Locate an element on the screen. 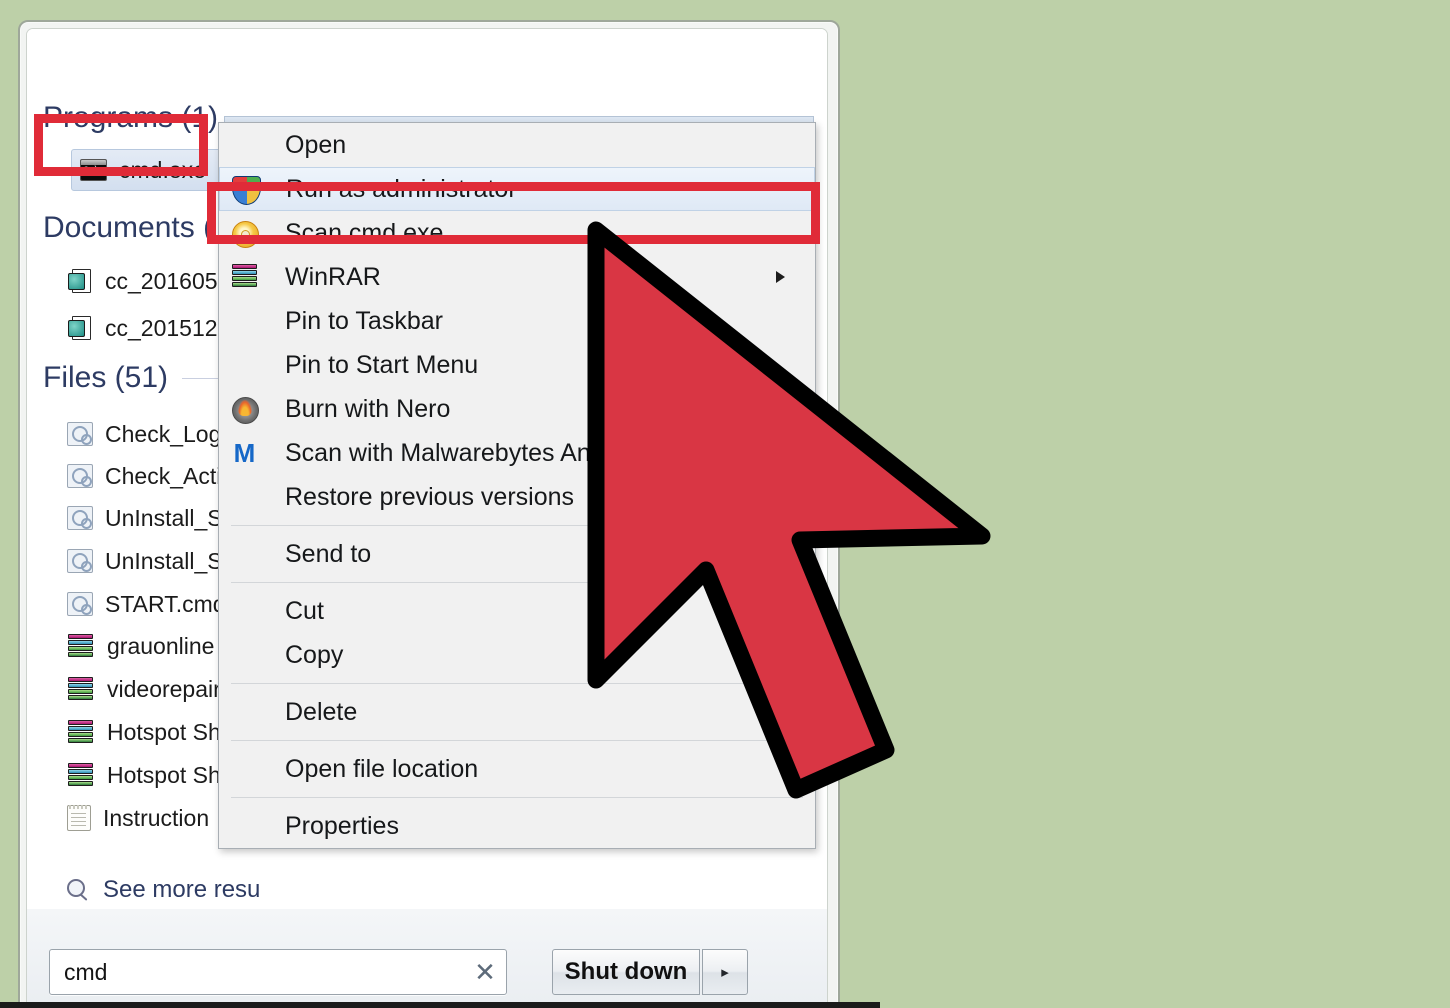 Image resolution: width=1450 pixels, height=1008 pixels. result-item-label: Check_Log is located at coordinates (163, 433).